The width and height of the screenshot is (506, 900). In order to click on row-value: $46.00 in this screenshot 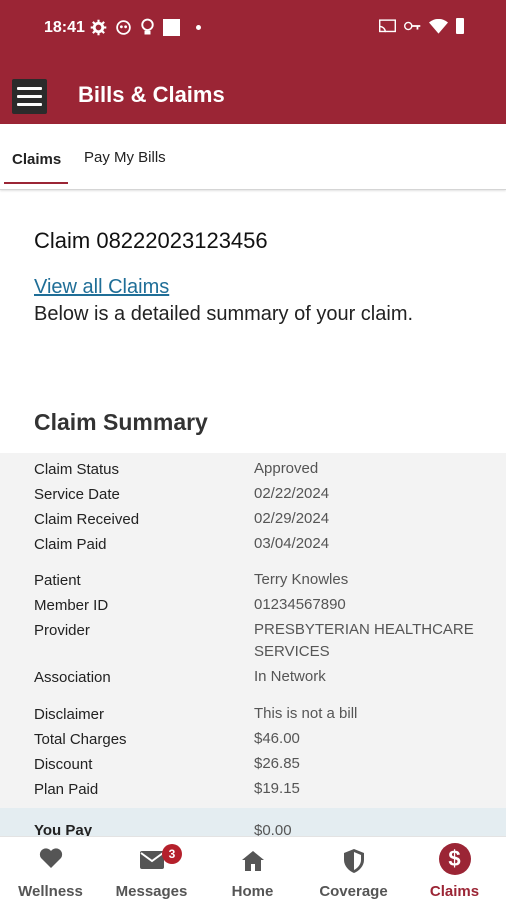, I will do `click(277, 738)`.